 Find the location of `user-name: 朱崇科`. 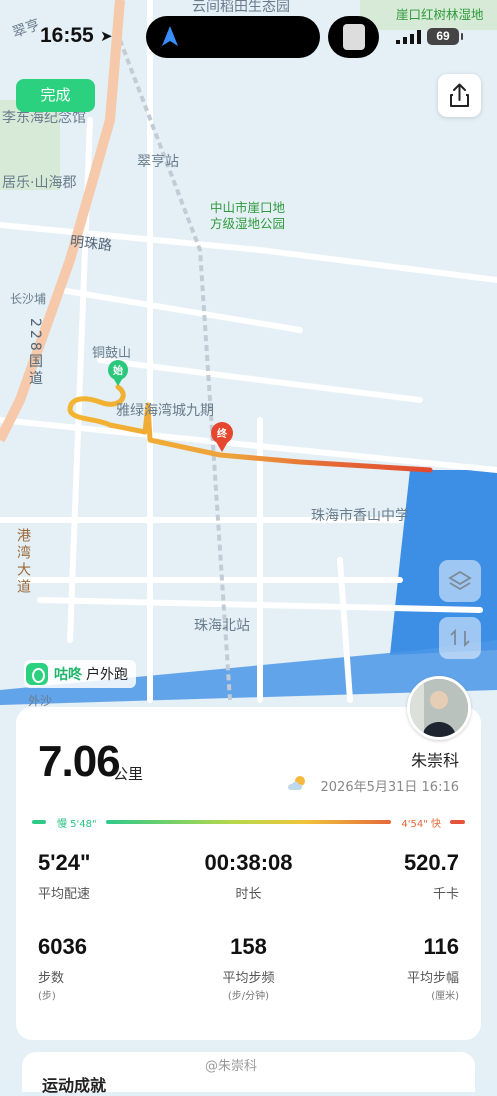

user-name: 朱崇科 is located at coordinates (434, 760).